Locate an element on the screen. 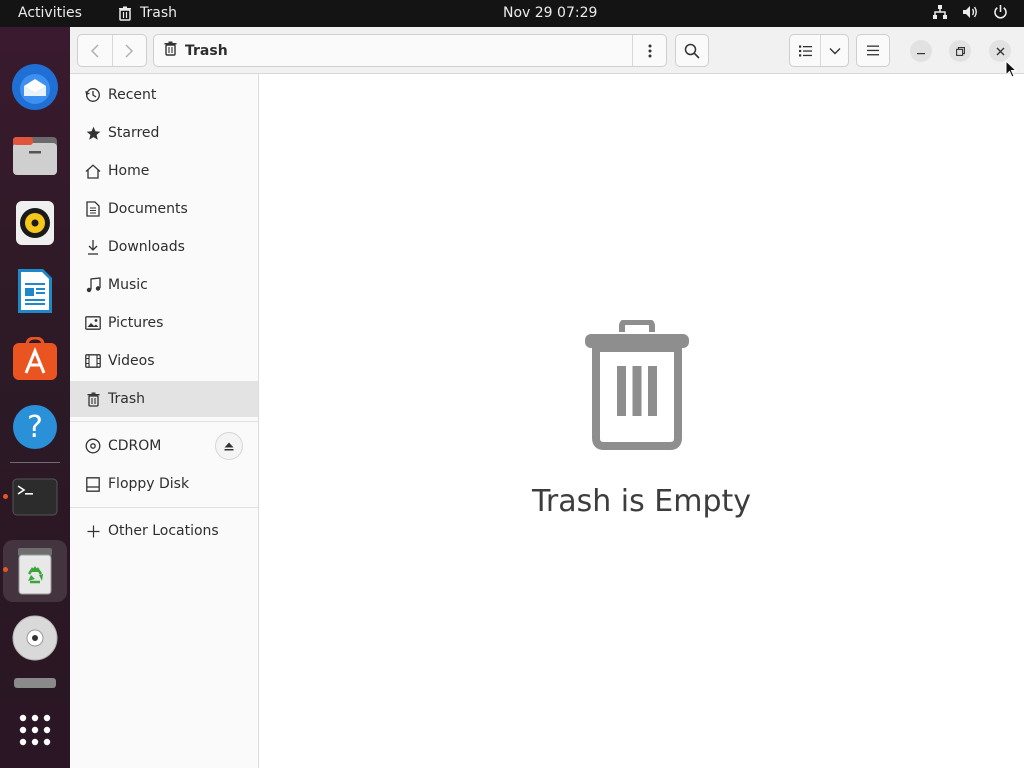  path-menu-button is located at coordinates (649, 50).